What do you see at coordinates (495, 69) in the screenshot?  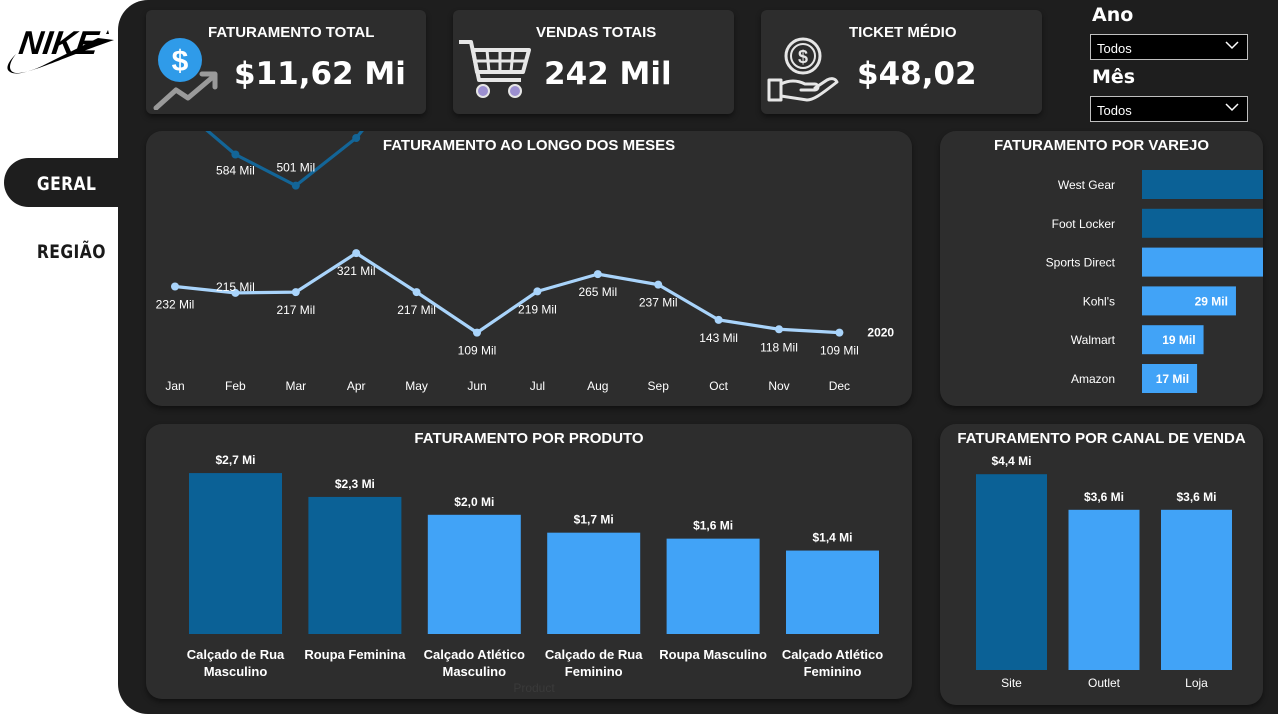 I see `shopping-cart-icon` at bounding box center [495, 69].